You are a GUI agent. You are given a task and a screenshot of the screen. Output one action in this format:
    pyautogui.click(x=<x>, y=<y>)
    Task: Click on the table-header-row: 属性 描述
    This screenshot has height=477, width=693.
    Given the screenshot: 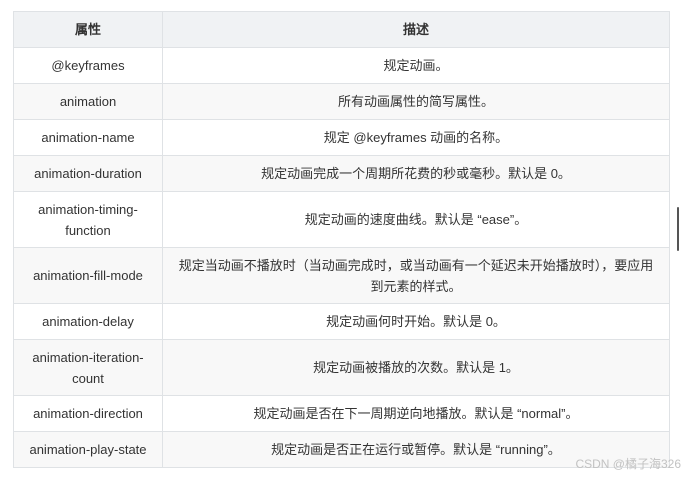 What is the action you would take?
    pyautogui.click(x=341, y=29)
    